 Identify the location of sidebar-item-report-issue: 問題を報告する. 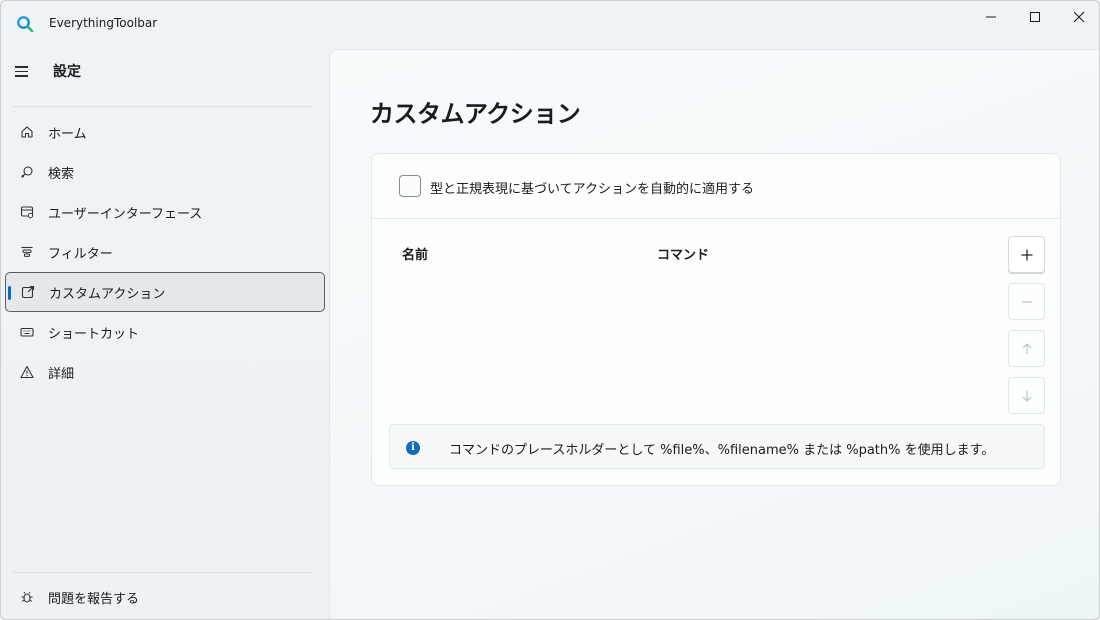
(165, 597).